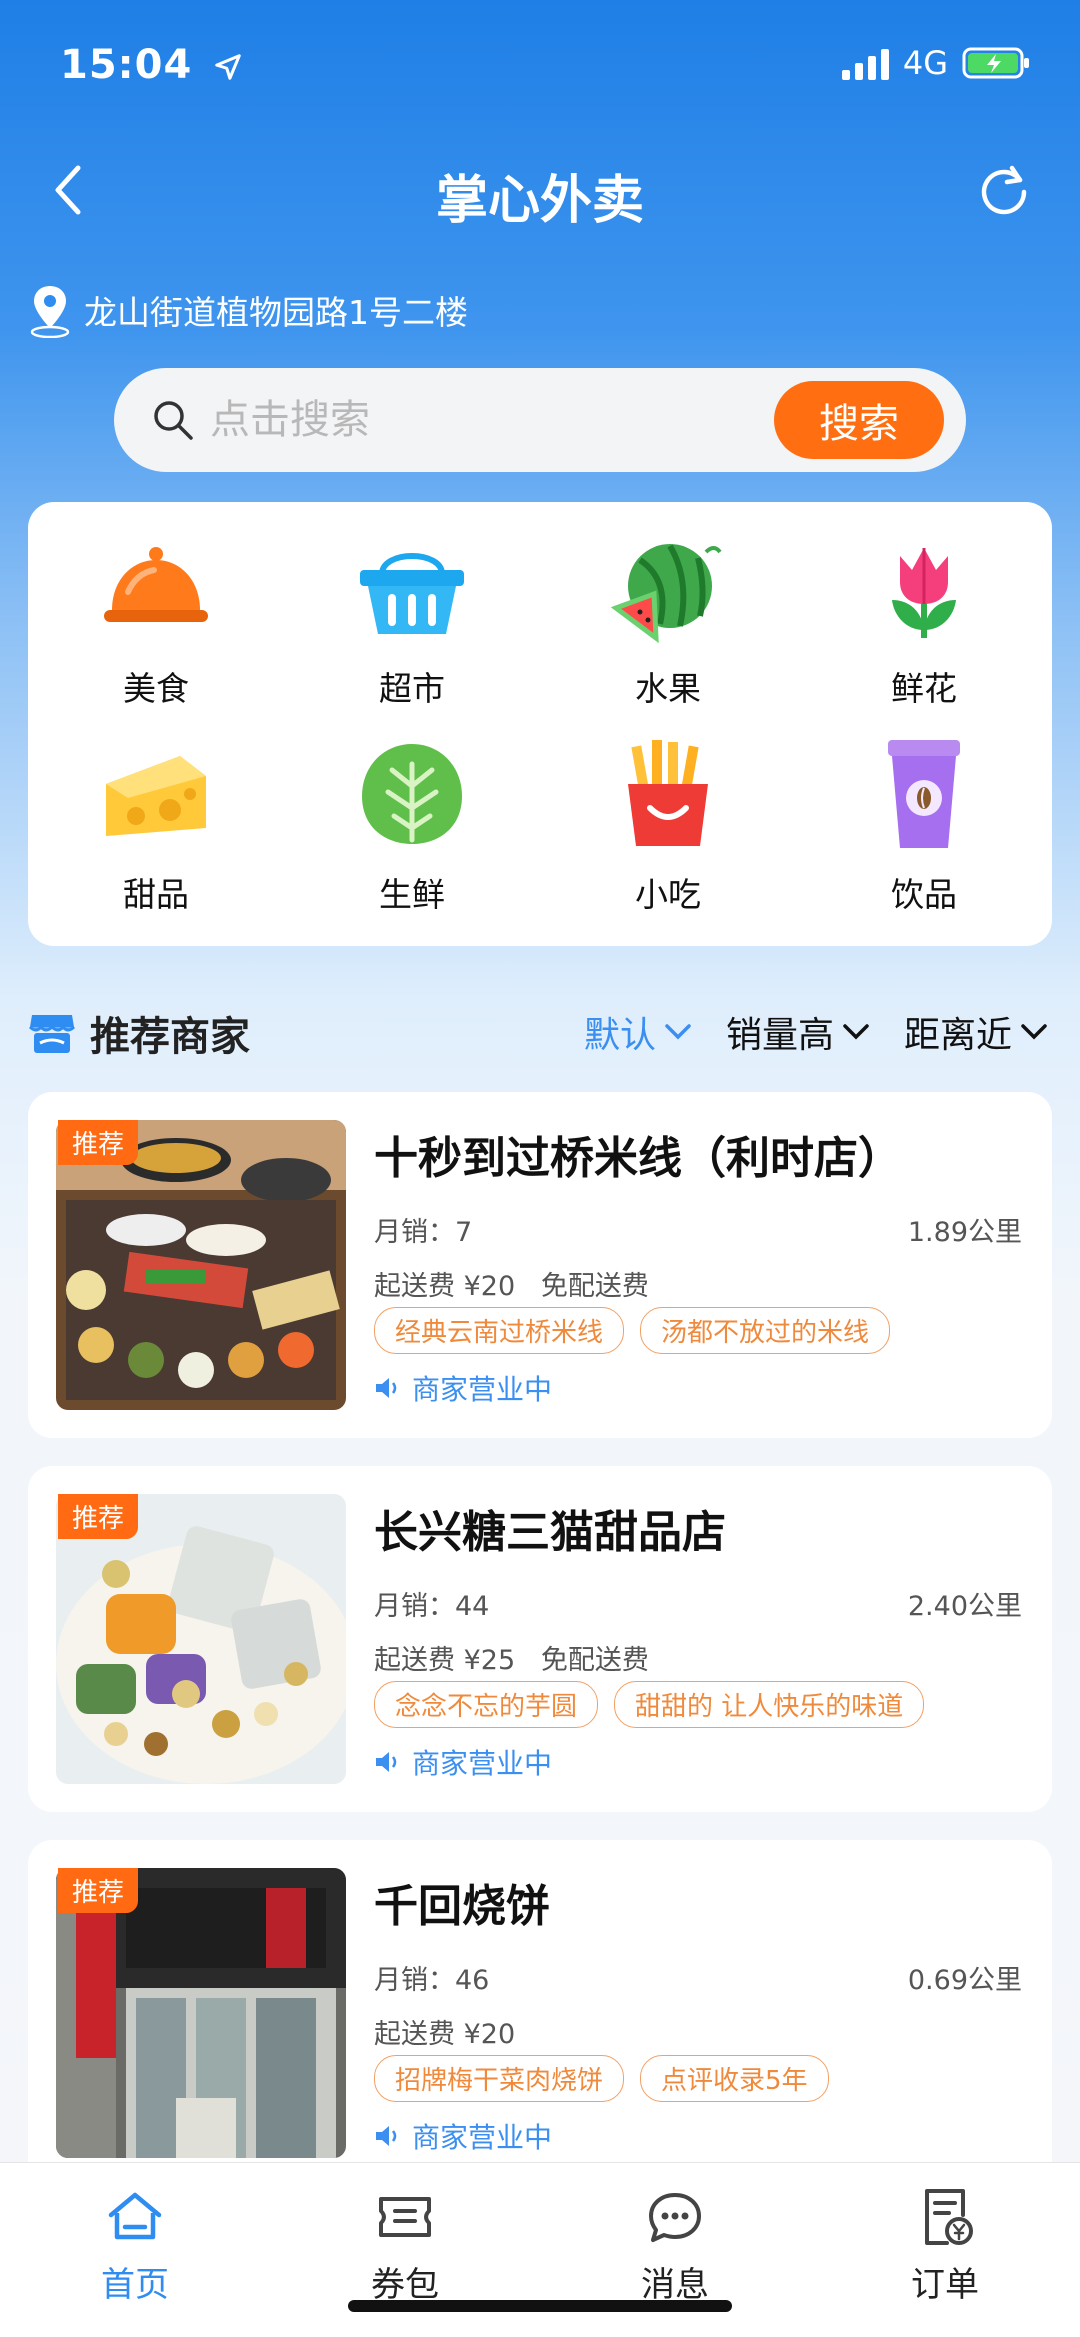 This screenshot has height=2337, width=1080. What do you see at coordinates (445, 2034) in the screenshot?
I see `delivery-info: 起送费 ¥20` at bounding box center [445, 2034].